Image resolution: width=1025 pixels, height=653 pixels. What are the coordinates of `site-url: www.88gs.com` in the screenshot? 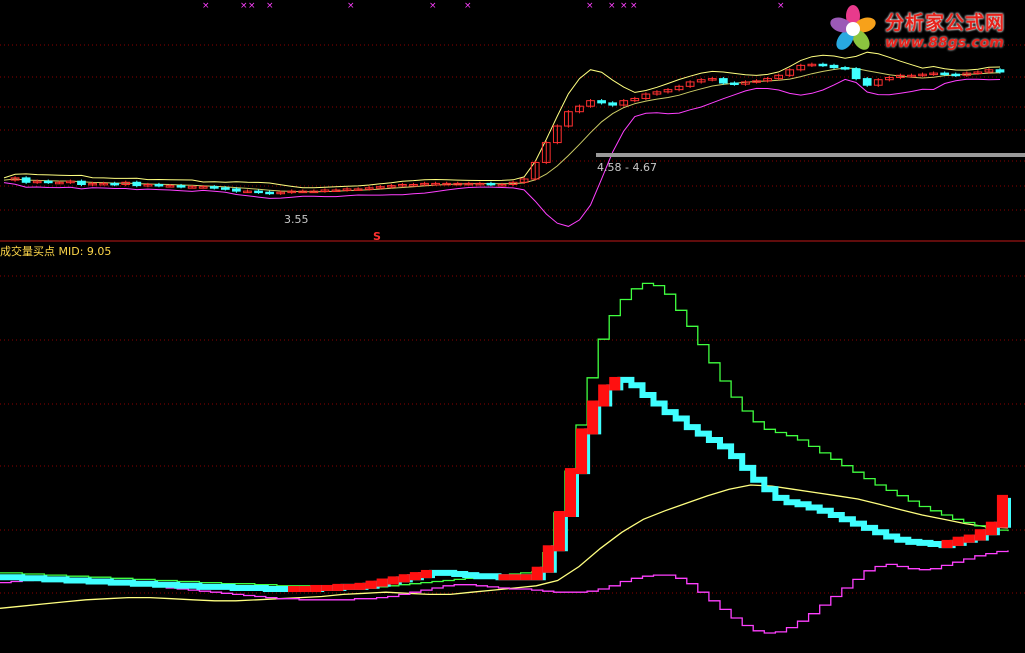 It's located at (944, 43).